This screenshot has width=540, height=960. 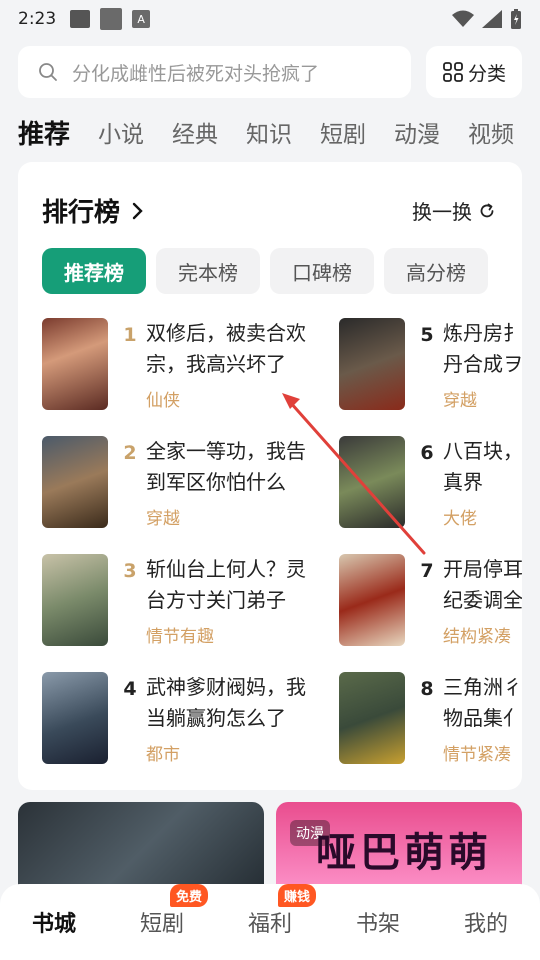 I want to click on rank-number: 6, so click(x=427, y=453).